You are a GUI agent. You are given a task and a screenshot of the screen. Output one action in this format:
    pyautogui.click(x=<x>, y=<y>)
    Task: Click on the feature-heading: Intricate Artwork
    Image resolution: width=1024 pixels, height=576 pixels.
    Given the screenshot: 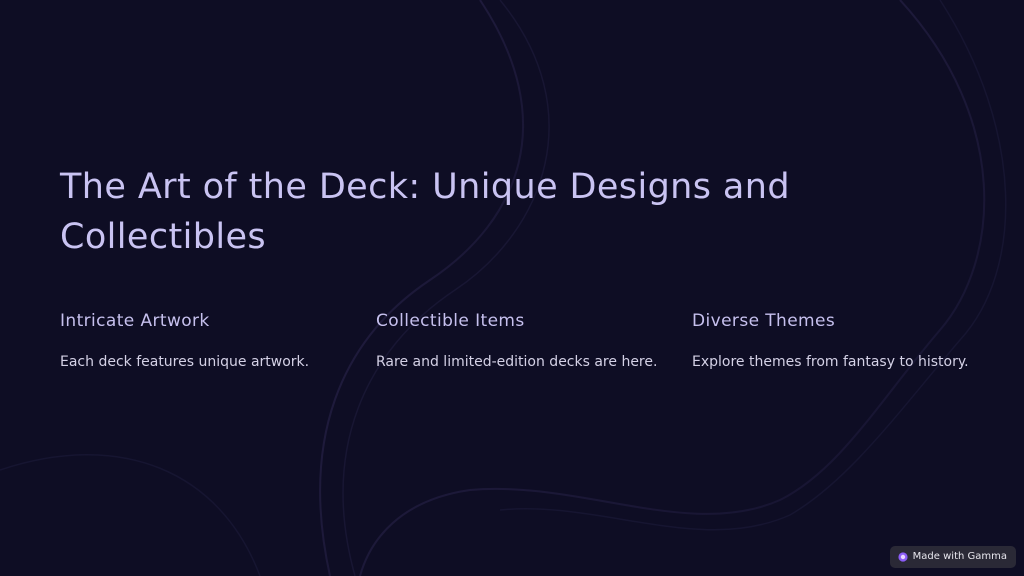 What is the action you would take?
    pyautogui.click(x=135, y=321)
    